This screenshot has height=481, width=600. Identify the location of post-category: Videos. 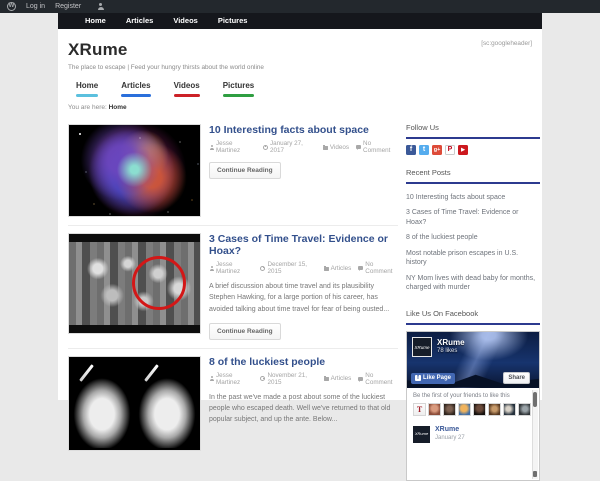
(339, 147).